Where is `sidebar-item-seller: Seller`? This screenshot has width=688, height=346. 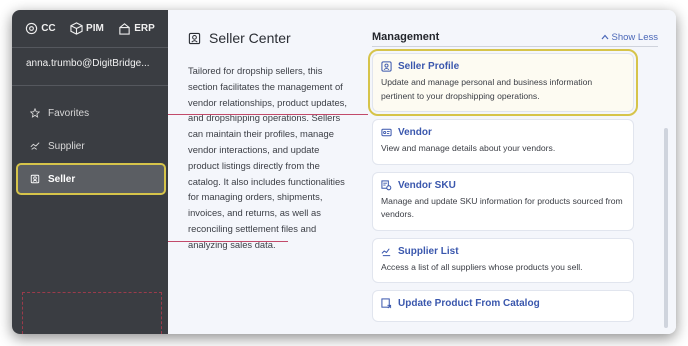
sidebar-item-seller: Seller is located at coordinates (91, 179).